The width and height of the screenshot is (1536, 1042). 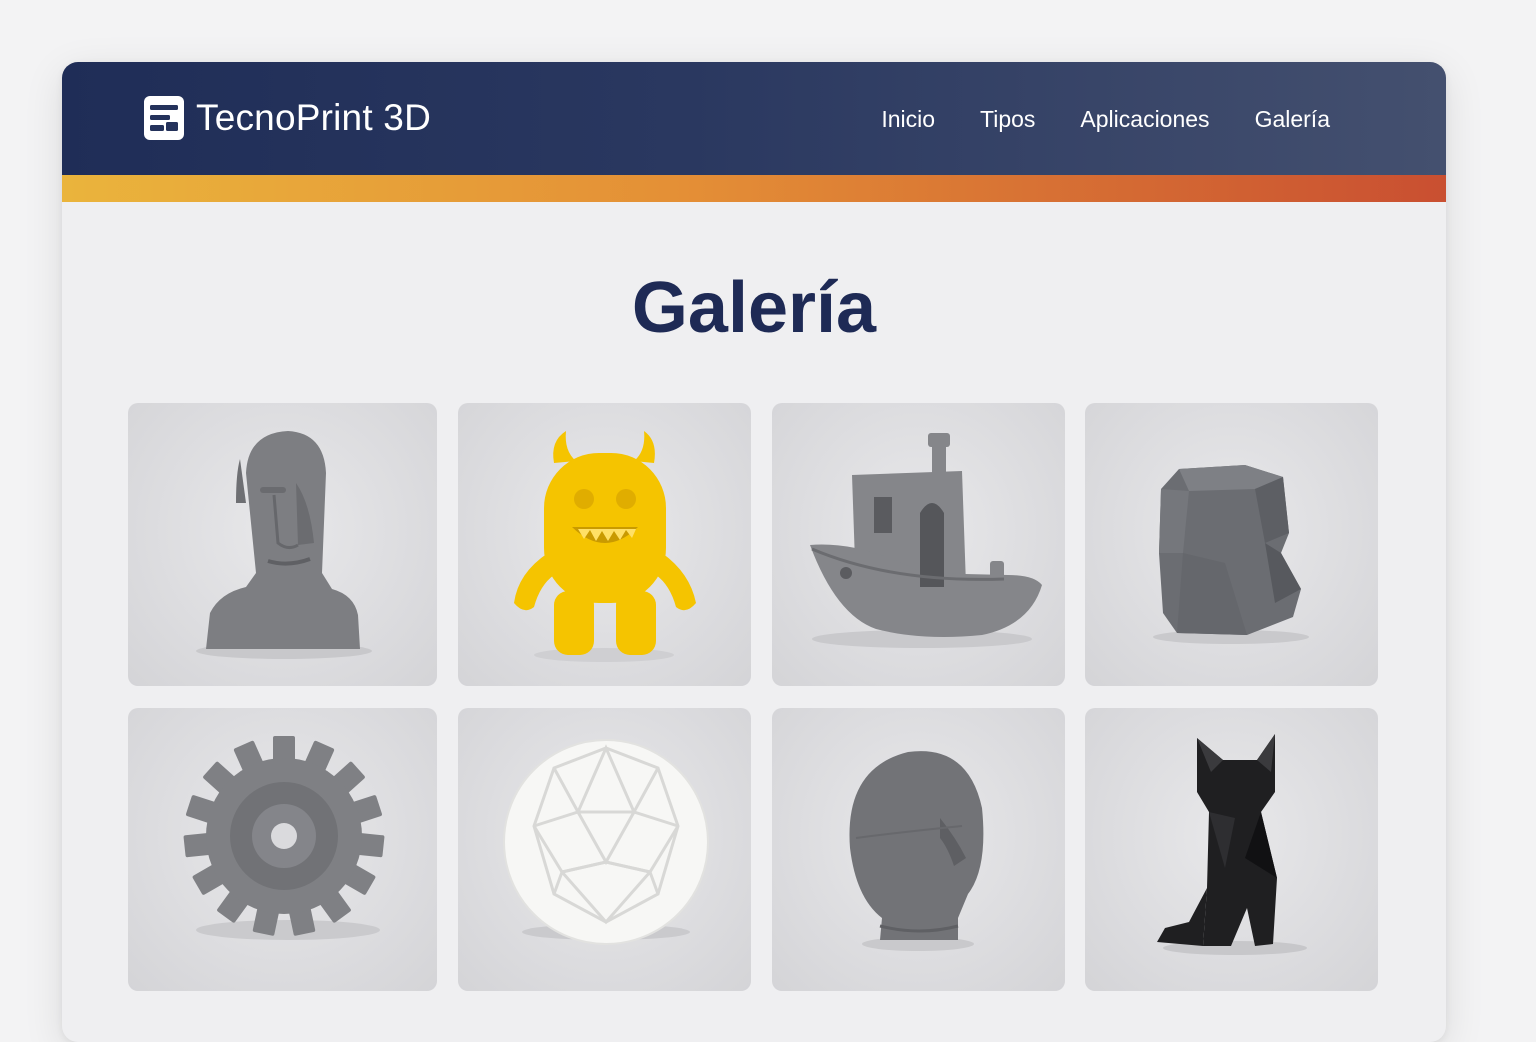 I want to click on nav-item-tipos: Tipos, so click(x=1007, y=119).